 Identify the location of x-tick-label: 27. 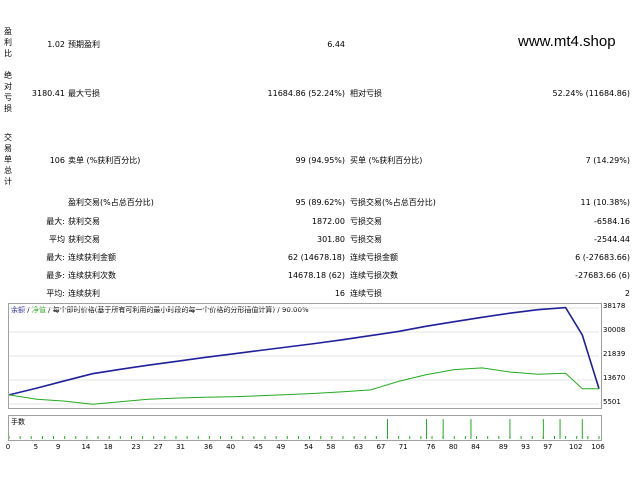
(158, 447).